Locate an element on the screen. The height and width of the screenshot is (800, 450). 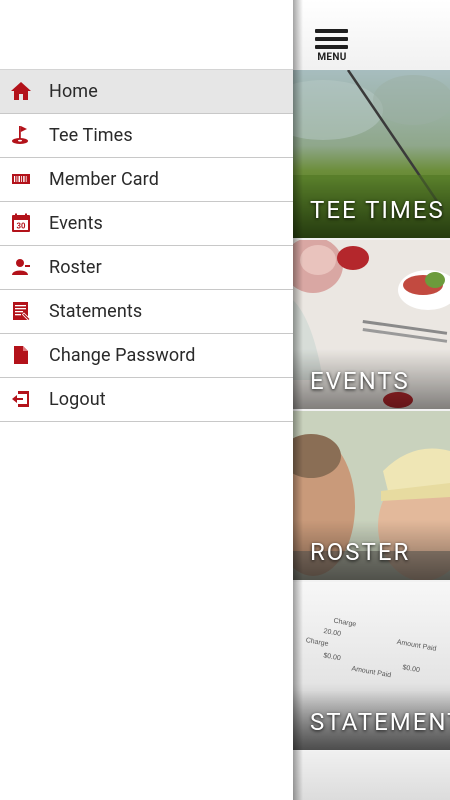
drawer-item-logout: Logout is located at coordinates (146, 400).